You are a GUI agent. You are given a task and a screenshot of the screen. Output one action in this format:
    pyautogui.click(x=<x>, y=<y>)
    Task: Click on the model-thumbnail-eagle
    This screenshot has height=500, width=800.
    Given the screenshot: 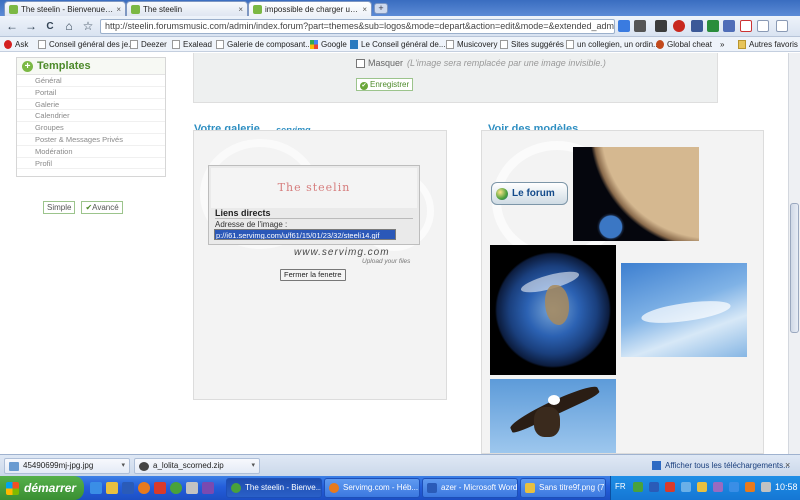 What is the action you would take?
    pyautogui.click(x=553, y=416)
    